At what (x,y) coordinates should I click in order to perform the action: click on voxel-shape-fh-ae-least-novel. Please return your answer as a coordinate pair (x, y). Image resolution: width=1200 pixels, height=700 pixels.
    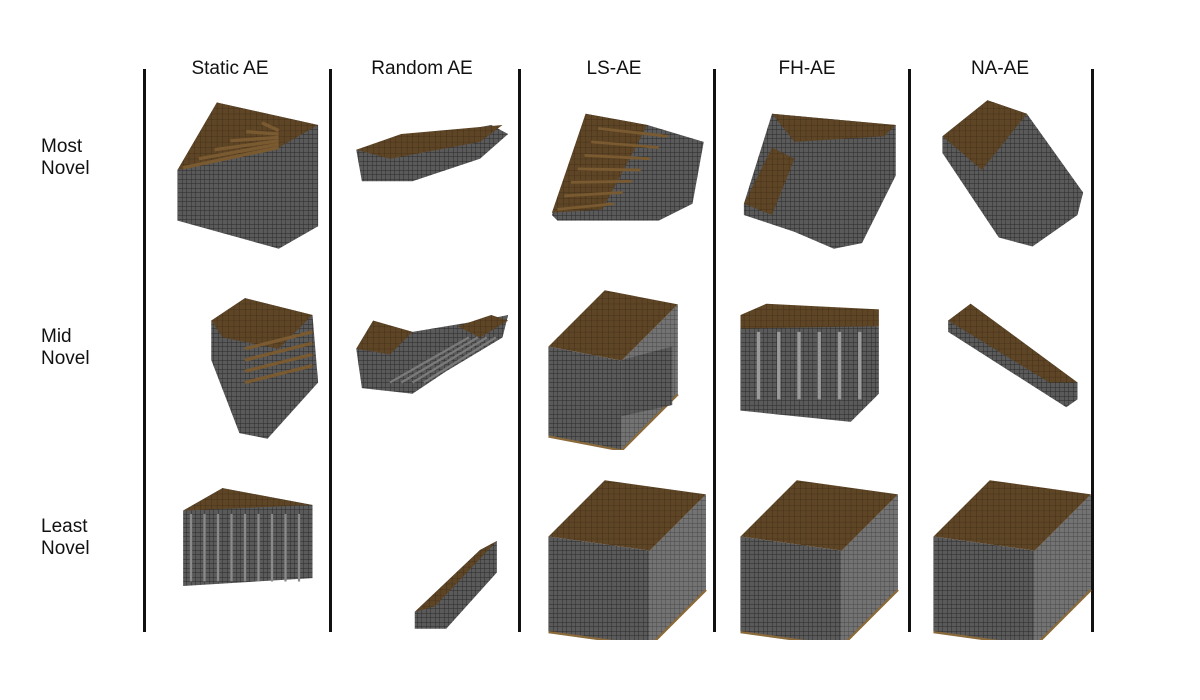
    Looking at the image, I should click on (817, 550).